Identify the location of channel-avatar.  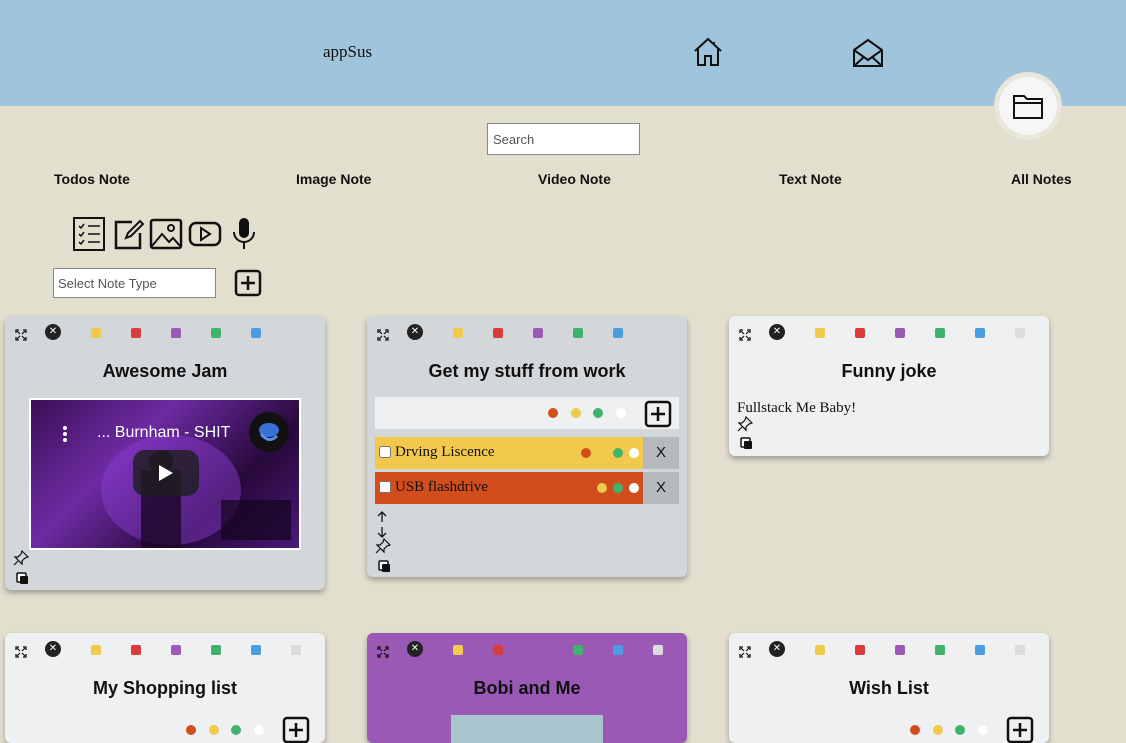
(269, 432).